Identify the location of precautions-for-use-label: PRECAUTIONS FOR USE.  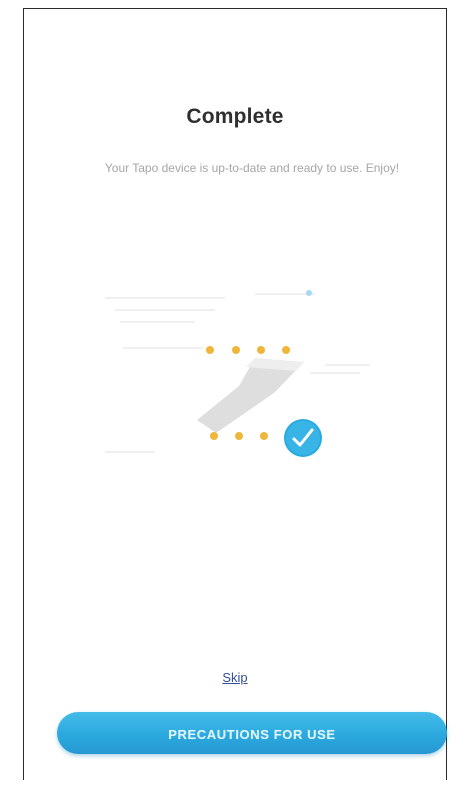
(252, 734).